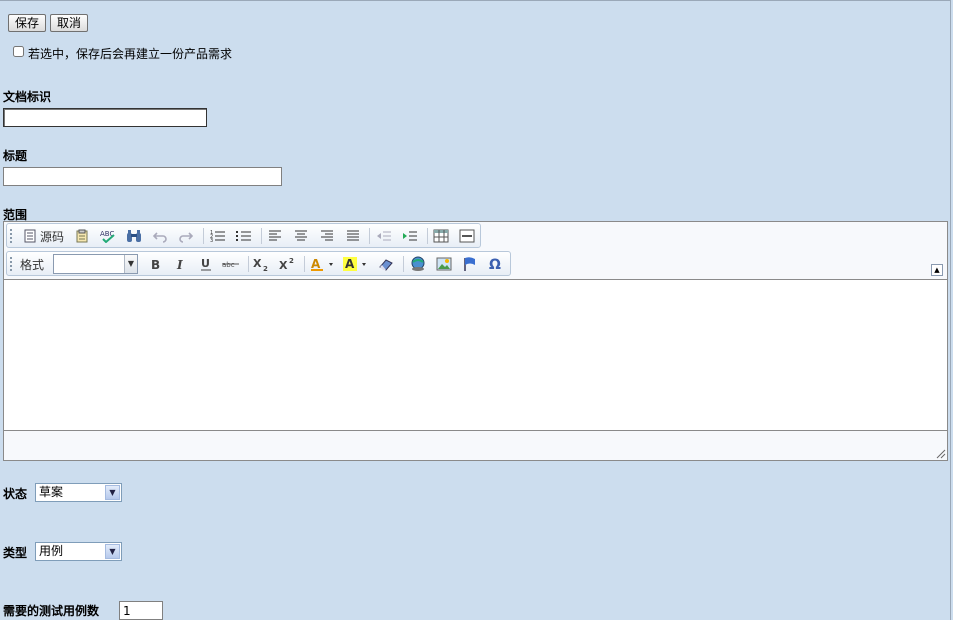  I want to click on superscript-button: X2, so click(288, 264).